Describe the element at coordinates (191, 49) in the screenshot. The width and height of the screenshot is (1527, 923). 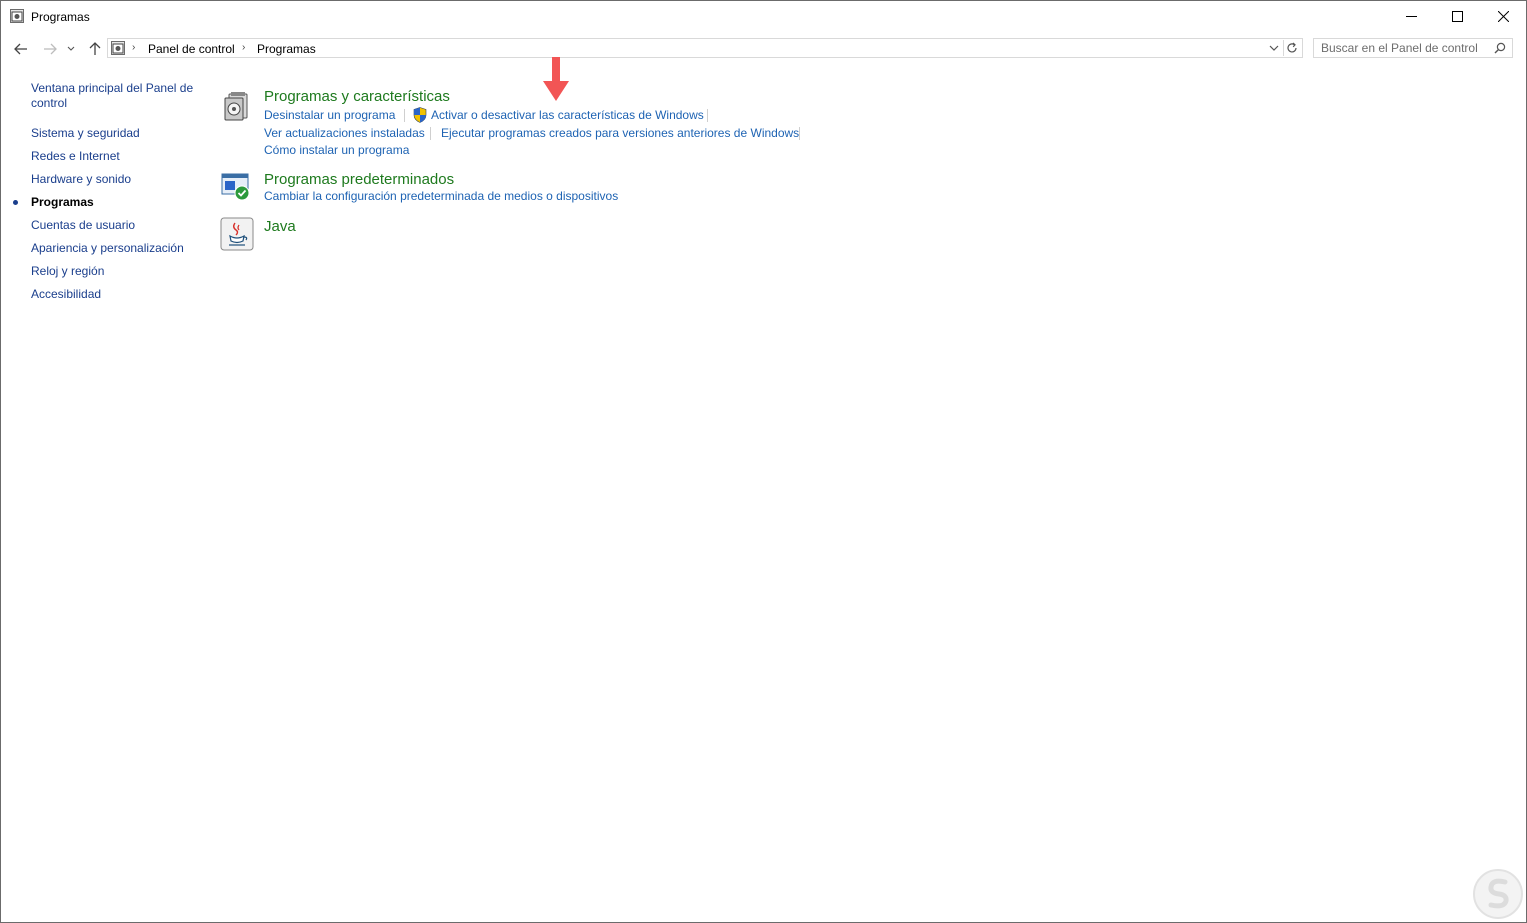
I see `breadcrumb-panel-de-control: Panel de control` at that location.